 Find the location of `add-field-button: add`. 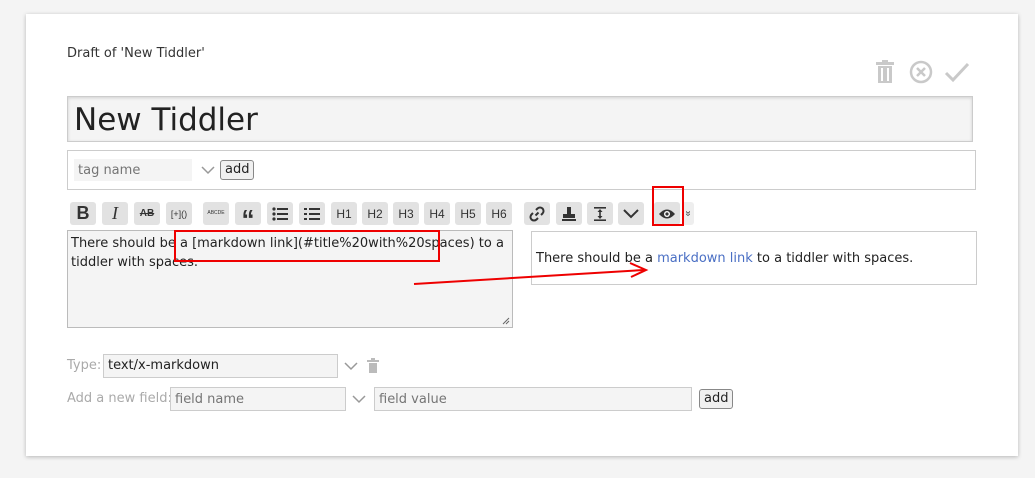

add-field-button: add is located at coordinates (716, 399).